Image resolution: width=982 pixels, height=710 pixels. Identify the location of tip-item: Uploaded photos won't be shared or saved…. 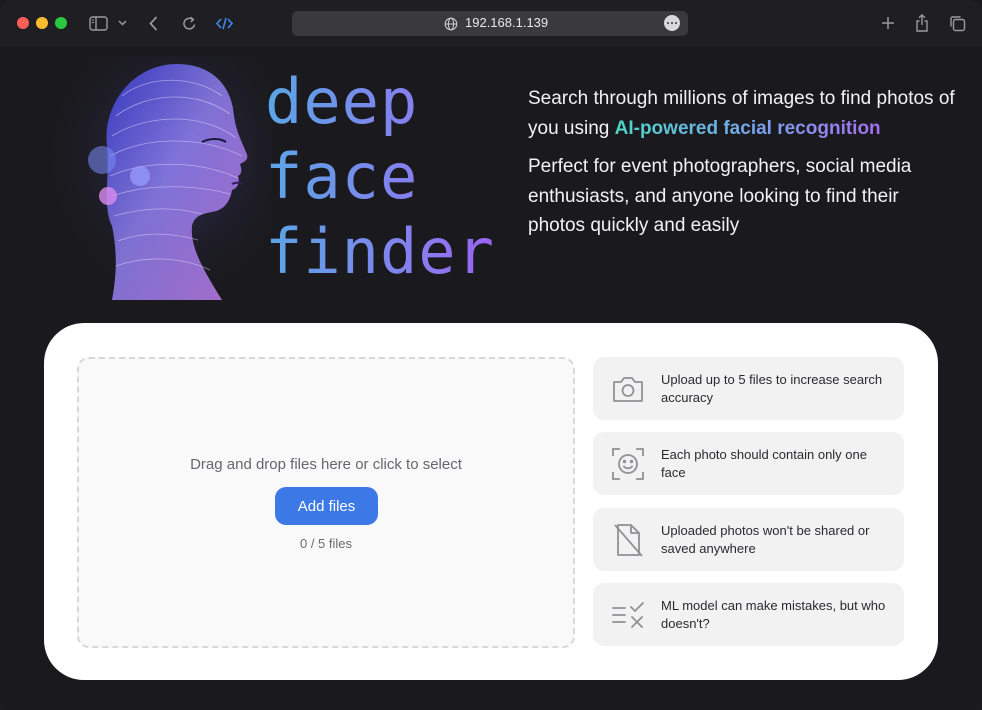
(748, 539).